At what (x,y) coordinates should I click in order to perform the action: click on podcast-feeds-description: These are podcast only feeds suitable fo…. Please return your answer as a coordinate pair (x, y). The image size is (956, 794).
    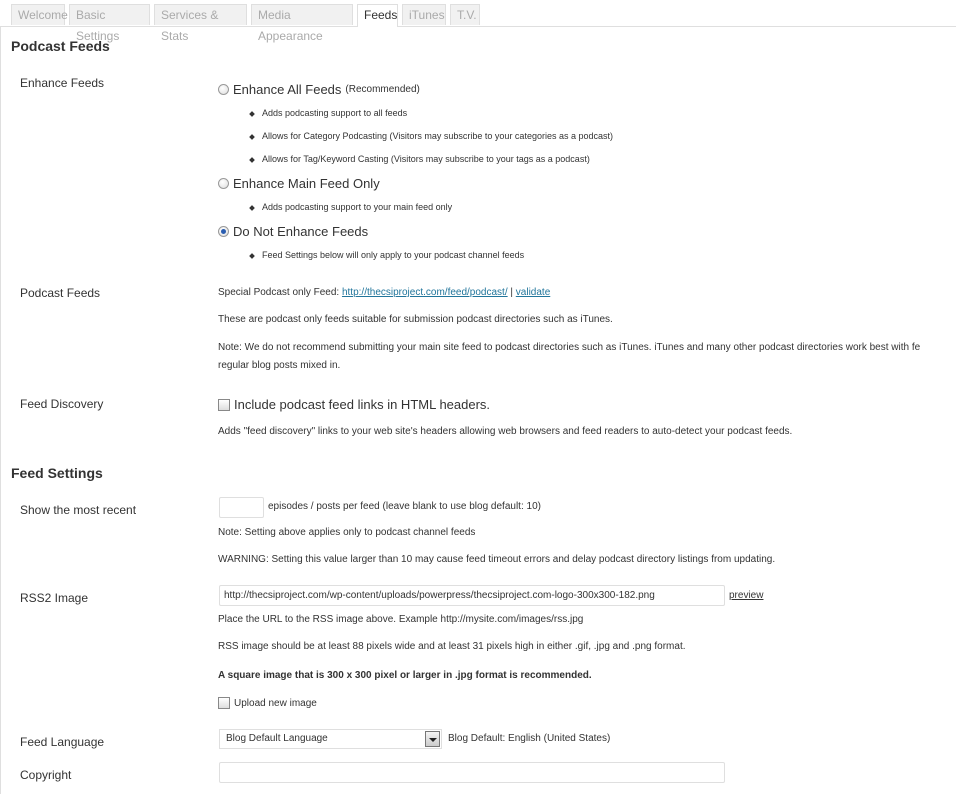
    Looking at the image, I should click on (415, 319).